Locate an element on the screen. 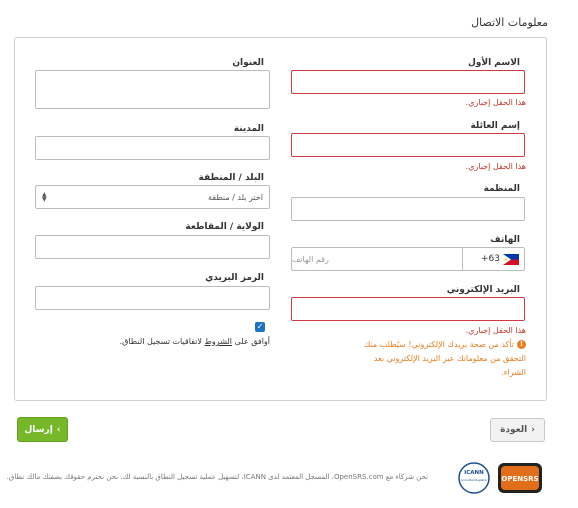  phone-number-input: رقم الهاتف is located at coordinates (377, 259).